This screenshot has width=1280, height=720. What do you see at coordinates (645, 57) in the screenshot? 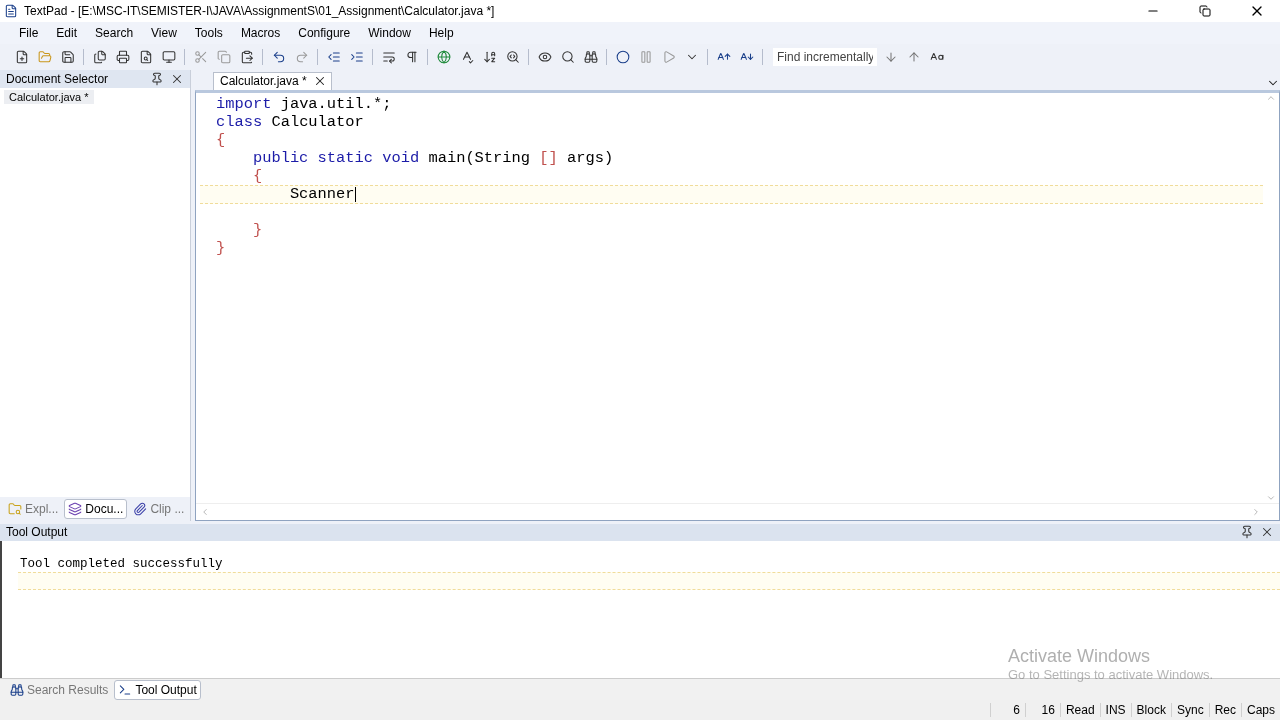
I see `pause-icon` at bounding box center [645, 57].